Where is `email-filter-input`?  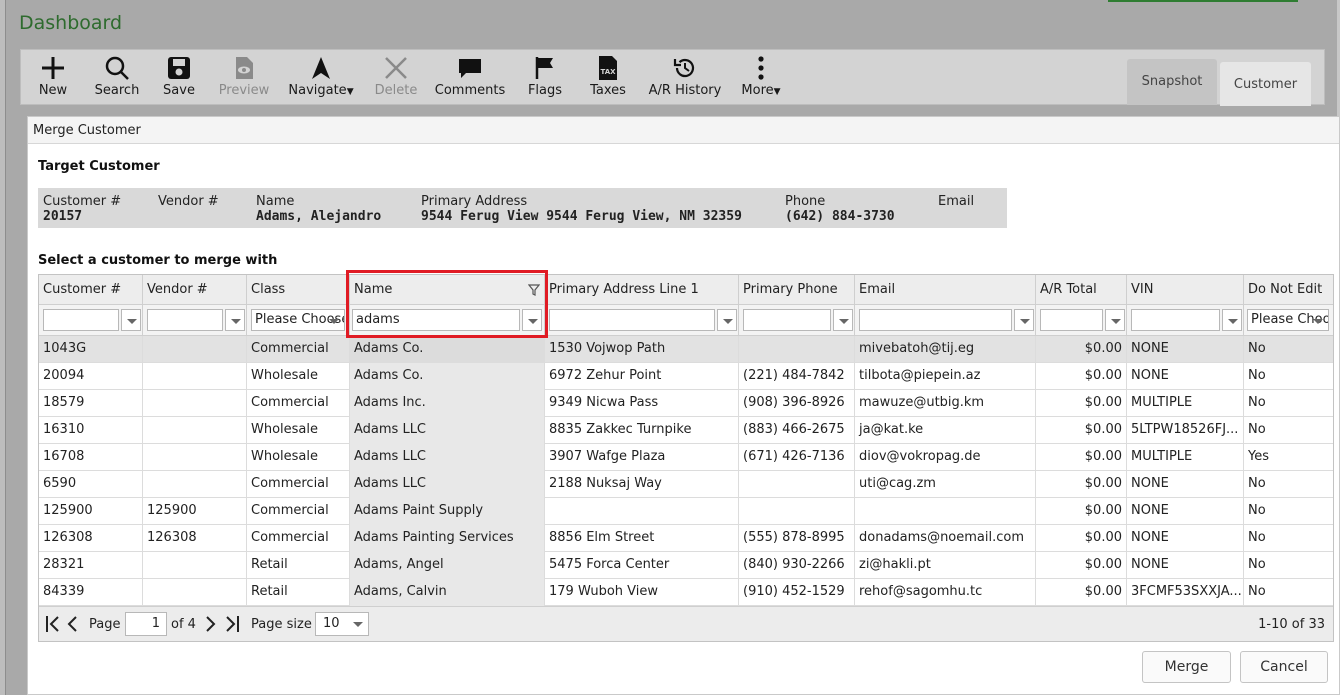
email-filter-input is located at coordinates (935, 320).